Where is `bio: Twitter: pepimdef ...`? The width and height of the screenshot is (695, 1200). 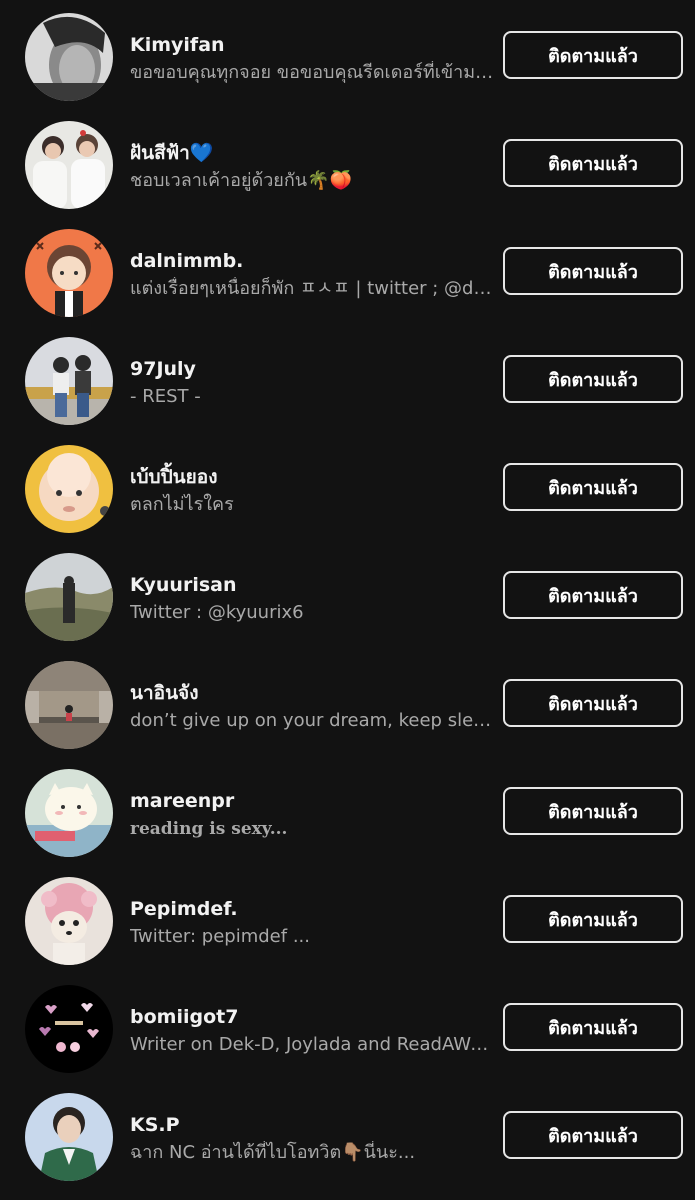 bio: Twitter: pepimdef ... is located at coordinates (220, 936).